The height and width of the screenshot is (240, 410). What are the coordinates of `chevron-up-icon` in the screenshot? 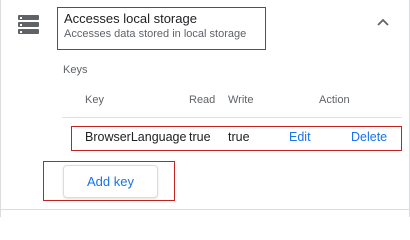 It's located at (383, 23).